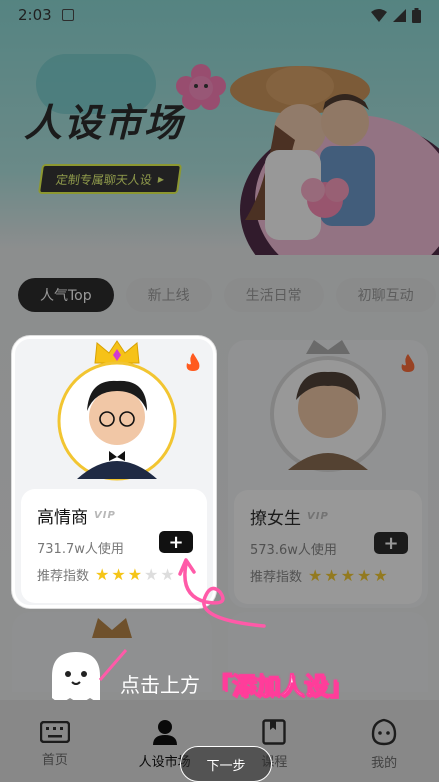 The height and width of the screenshot is (782, 439). I want to click on persona-name: 撩女生, so click(275, 519).